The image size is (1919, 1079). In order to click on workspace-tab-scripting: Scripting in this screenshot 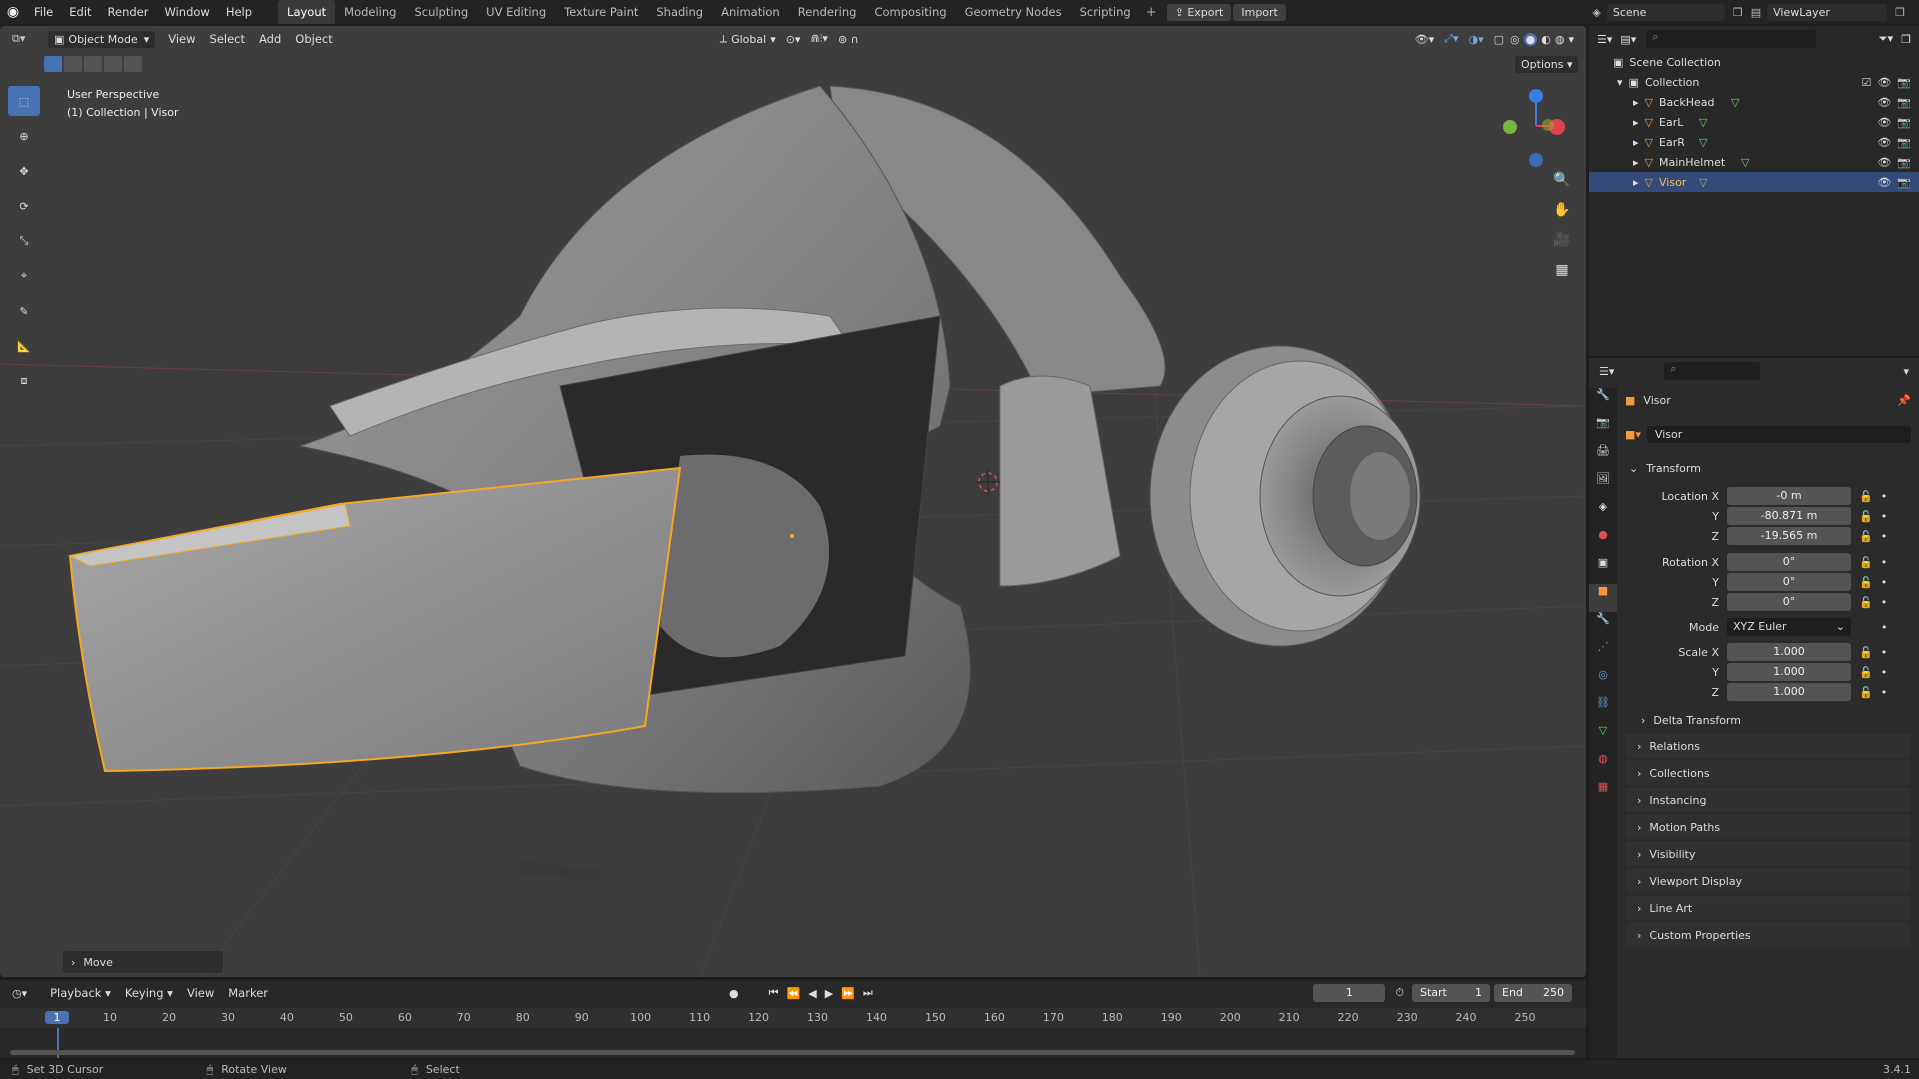, I will do `click(1105, 12)`.